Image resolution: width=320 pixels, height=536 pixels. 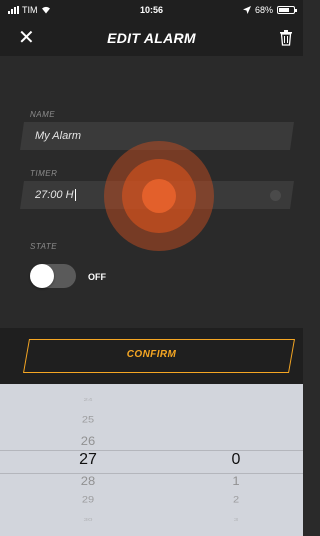 I want to click on state-toggle, so click(x=53, y=276).